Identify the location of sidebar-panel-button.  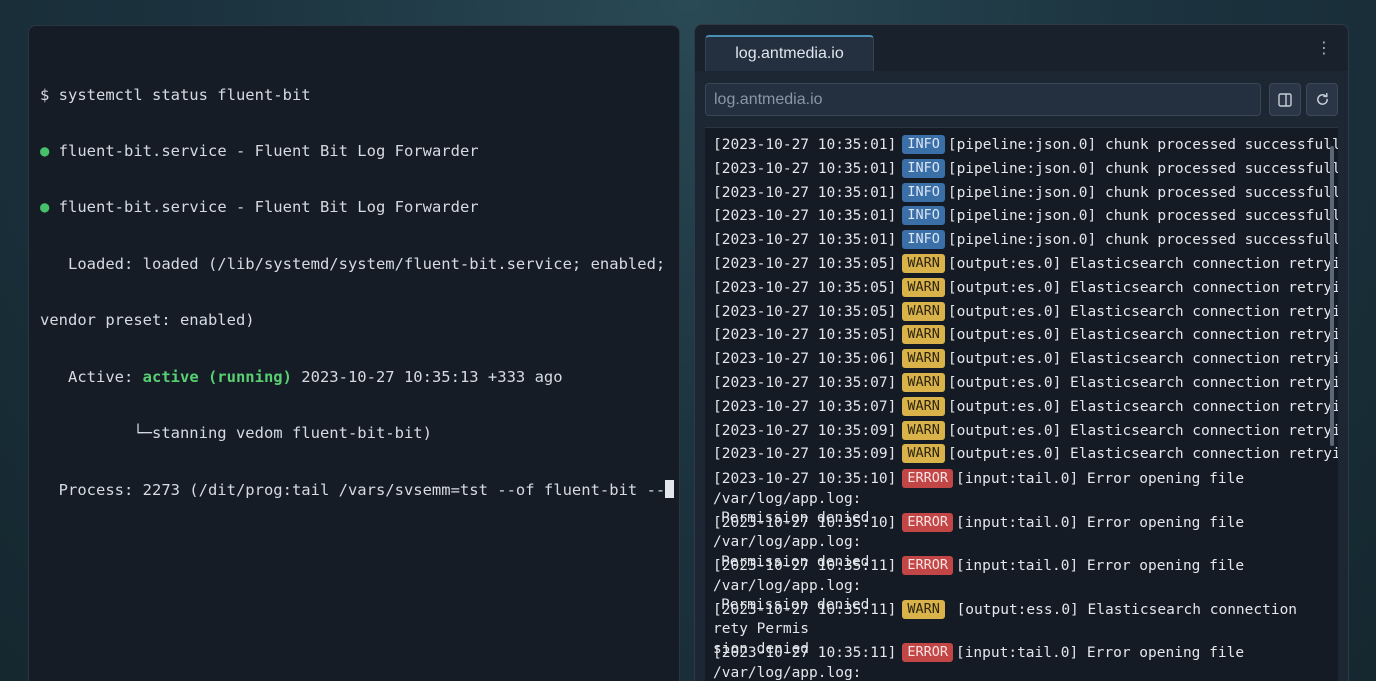
(1285, 99).